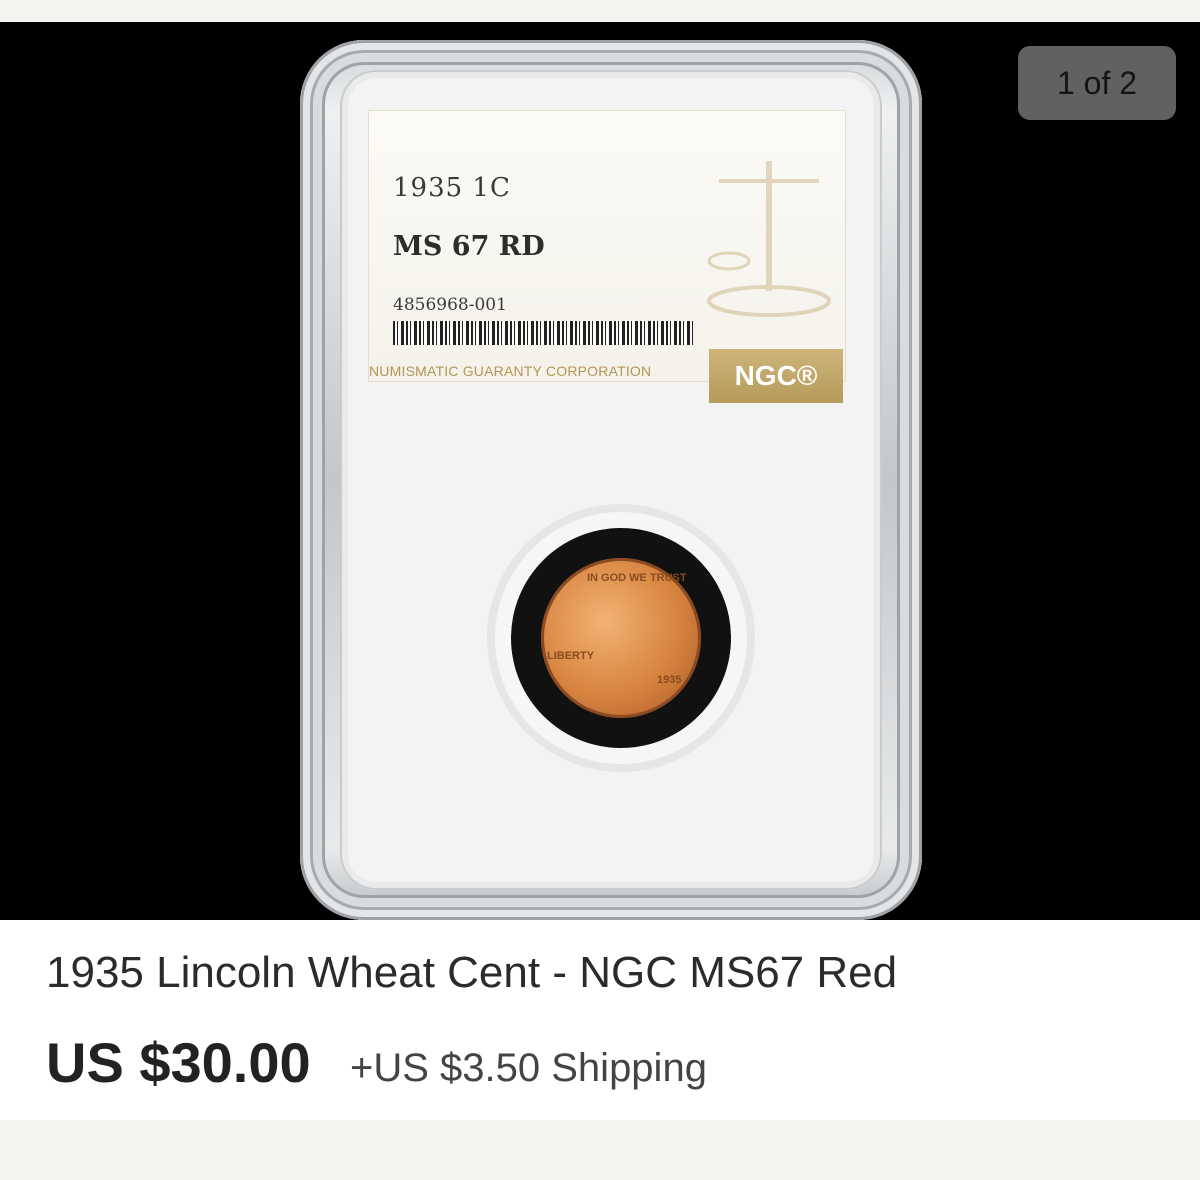  Describe the element at coordinates (1097, 83) in the screenshot. I see `image-counter: 1 of 2` at that location.